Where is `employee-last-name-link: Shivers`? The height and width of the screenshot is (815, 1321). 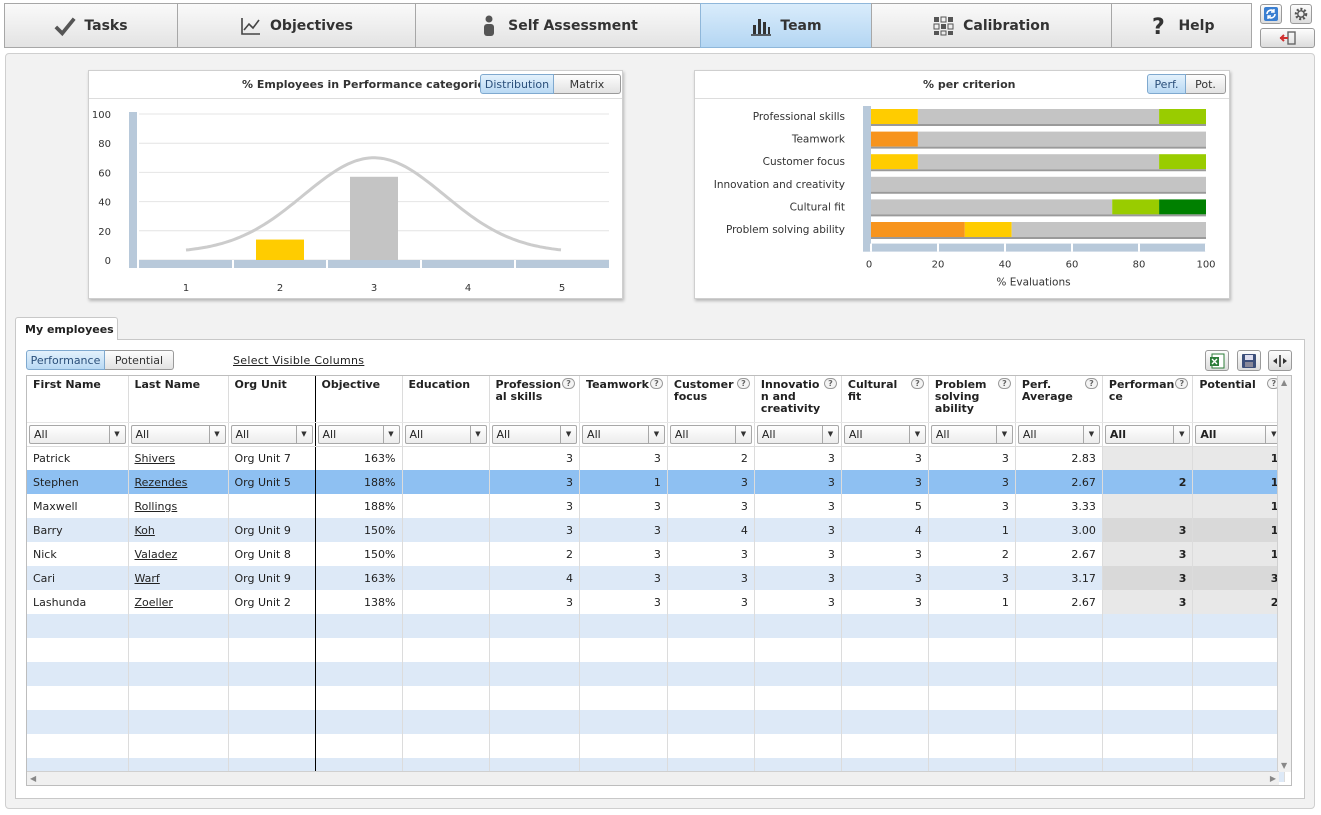
employee-last-name-link: Shivers is located at coordinates (155, 458).